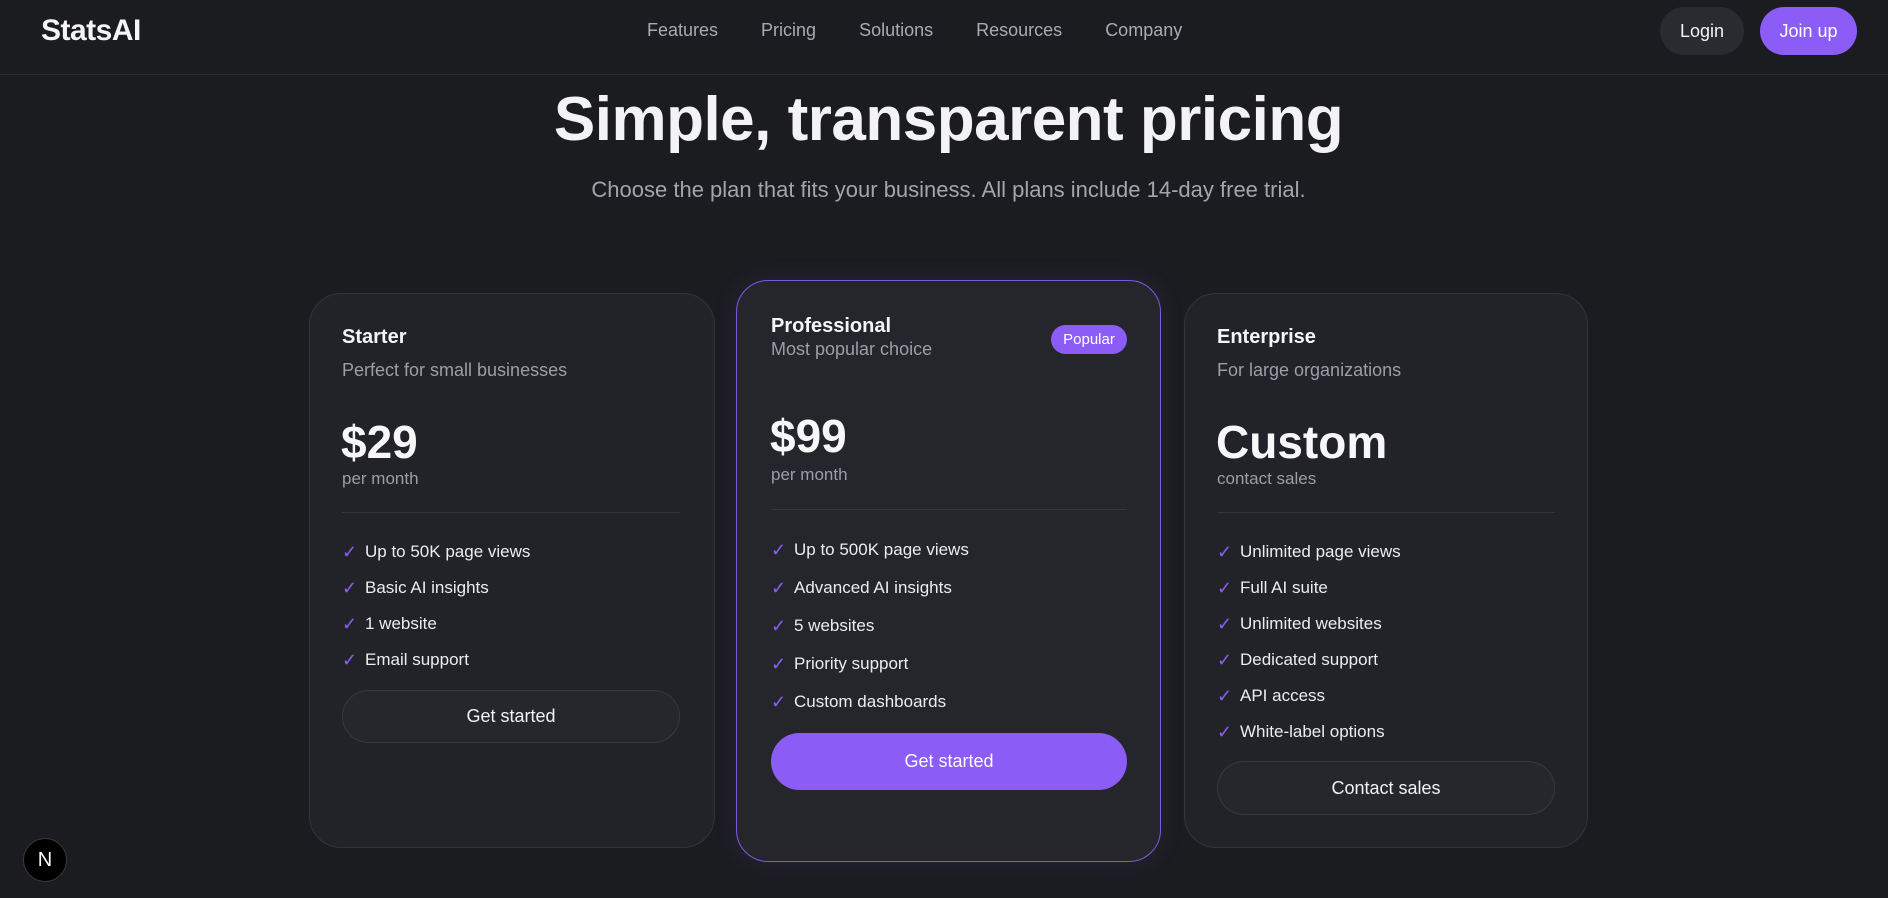 The image size is (1888, 898). What do you see at coordinates (511, 716) in the screenshot?
I see `starter-get-started-button: Get started` at bounding box center [511, 716].